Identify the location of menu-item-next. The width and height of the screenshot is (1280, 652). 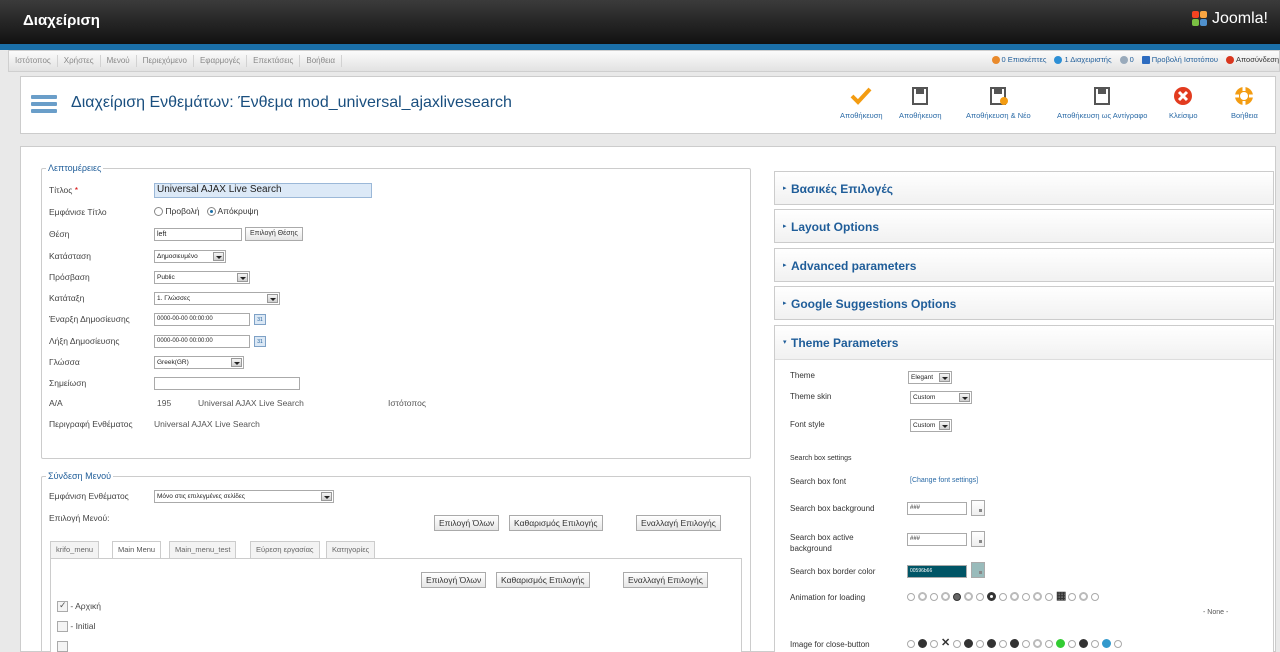
(62, 646).